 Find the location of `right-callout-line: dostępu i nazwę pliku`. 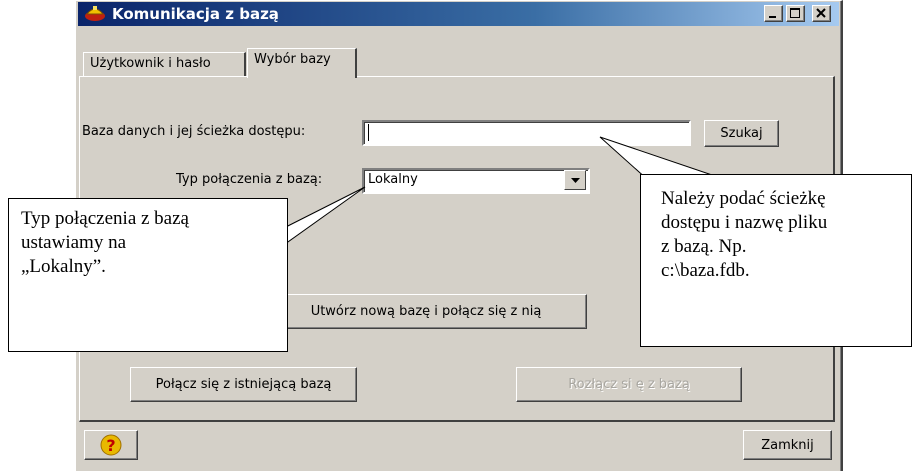

right-callout-line: dostępu i nazwę pliku is located at coordinates (744, 222).